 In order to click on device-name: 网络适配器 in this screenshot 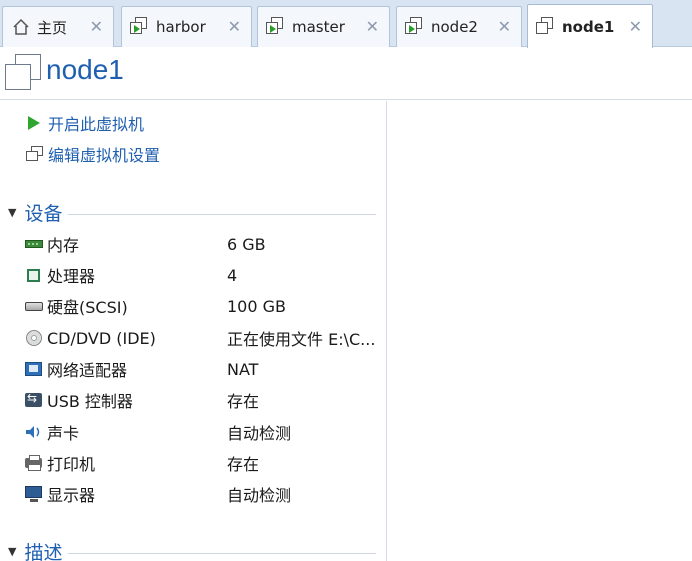, I will do `click(87, 370)`.